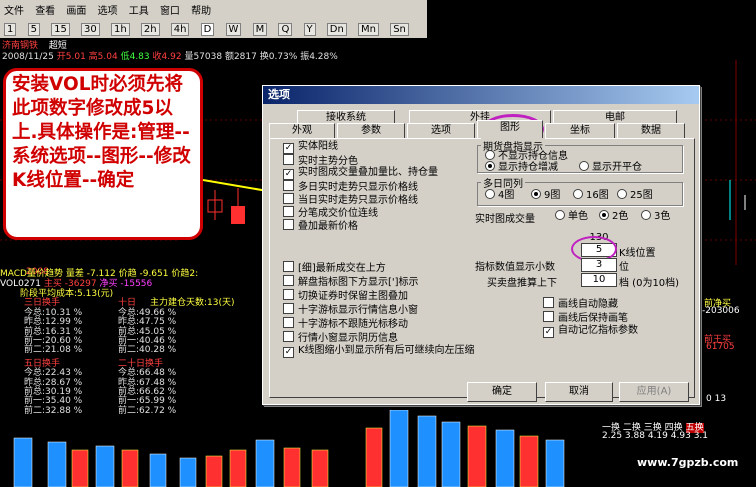 The height and width of the screenshot is (487, 756). Describe the element at coordinates (610, 167) in the screenshot. I see `radio-open-close: 显示开平仓` at that location.